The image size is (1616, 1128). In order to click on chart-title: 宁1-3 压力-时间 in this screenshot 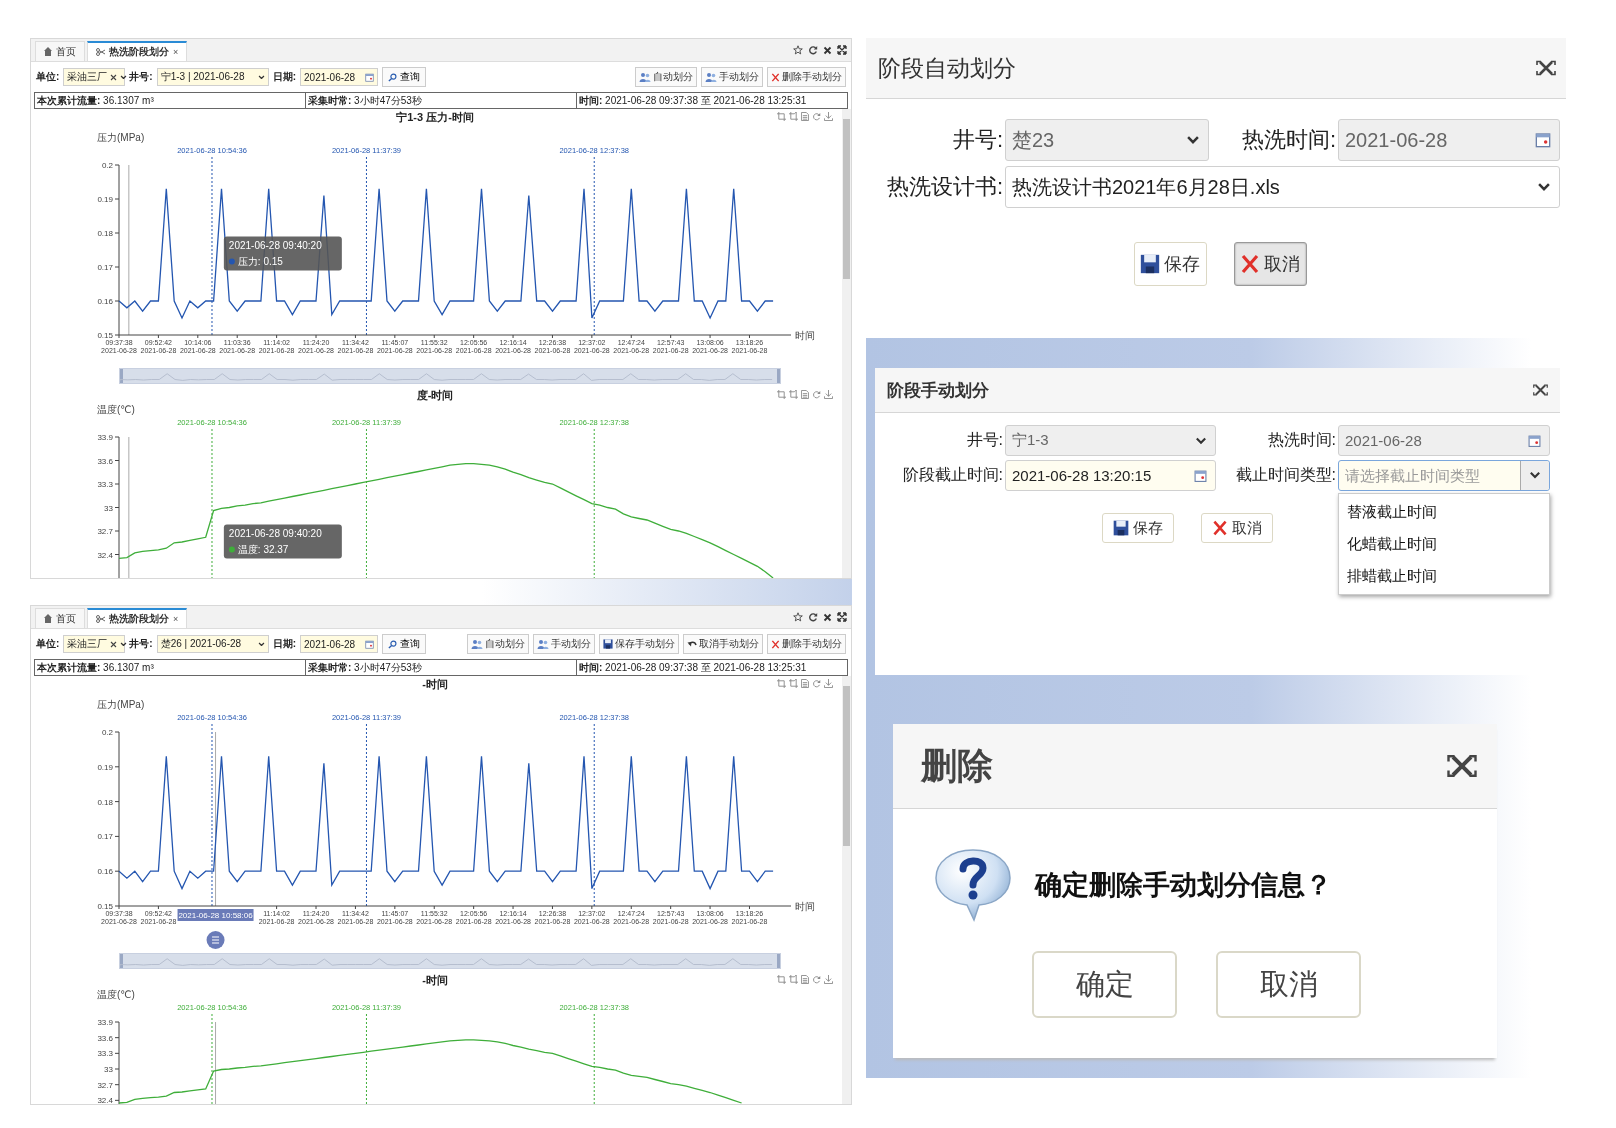, I will do `click(435, 117)`.